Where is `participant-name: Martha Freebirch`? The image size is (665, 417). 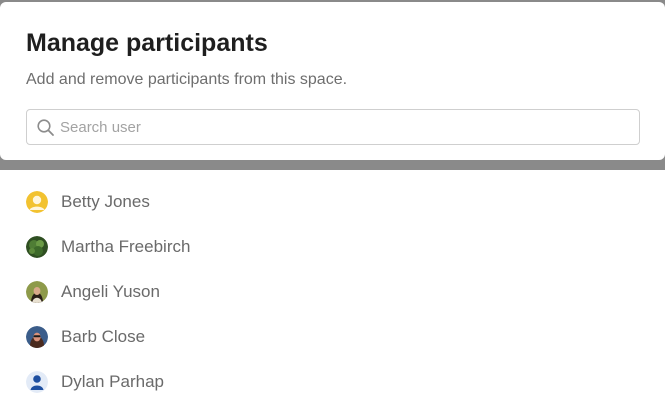
participant-name: Martha Freebirch is located at coordinates (126, 246).